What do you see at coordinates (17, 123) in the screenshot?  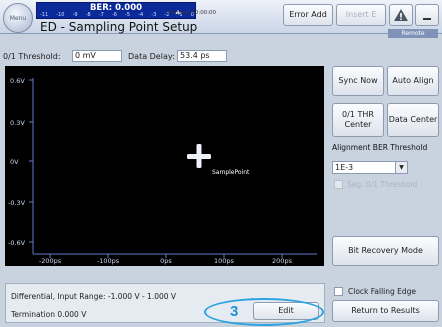 I see `y-tick-label: 0.3V` at bounding box center [17, 123].